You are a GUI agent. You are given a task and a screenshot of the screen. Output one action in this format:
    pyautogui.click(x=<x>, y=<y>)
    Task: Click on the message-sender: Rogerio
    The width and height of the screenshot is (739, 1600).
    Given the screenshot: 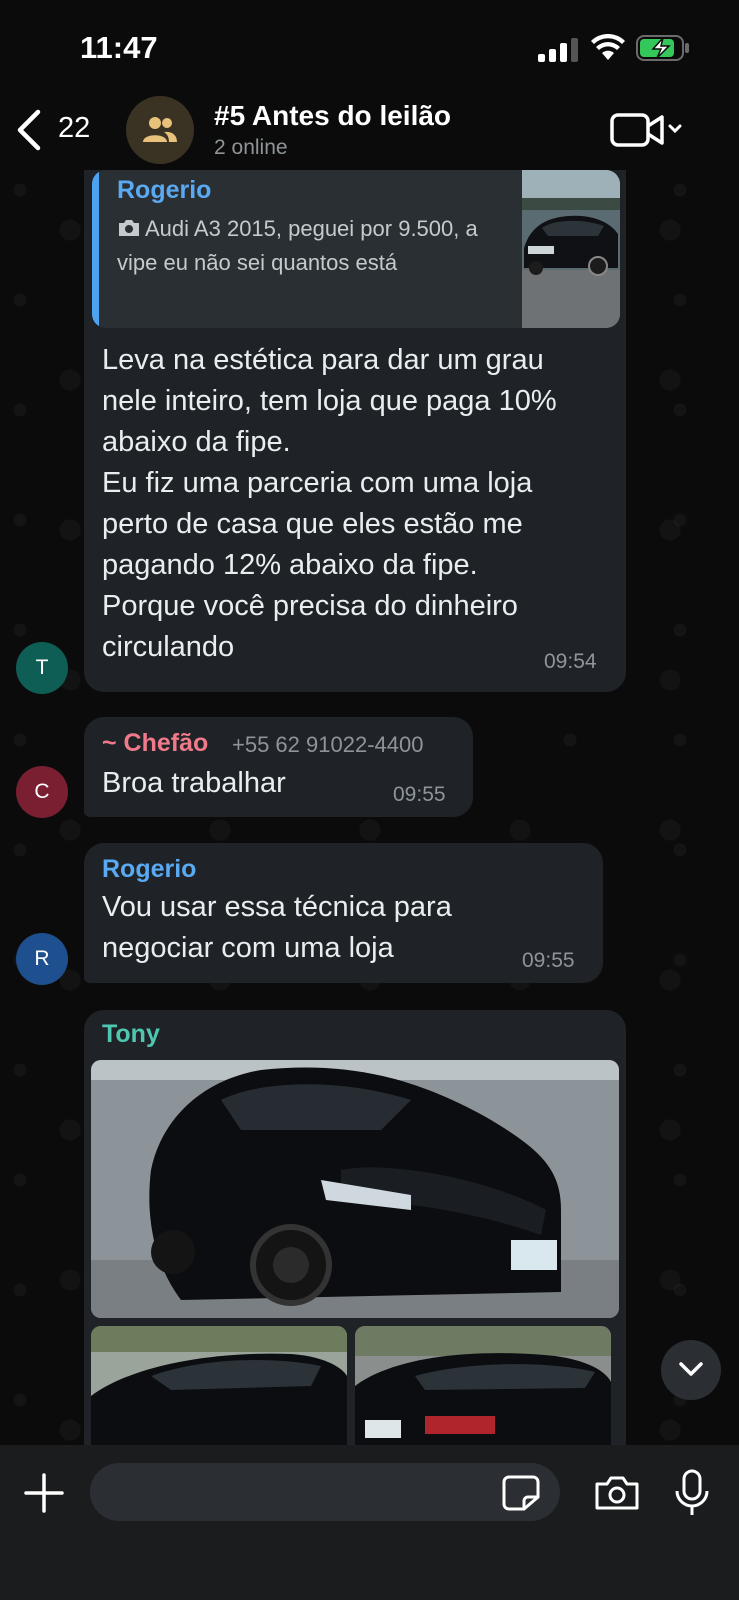 What is the action you would take?
    pyautogui.click(x=149, y=869)
    